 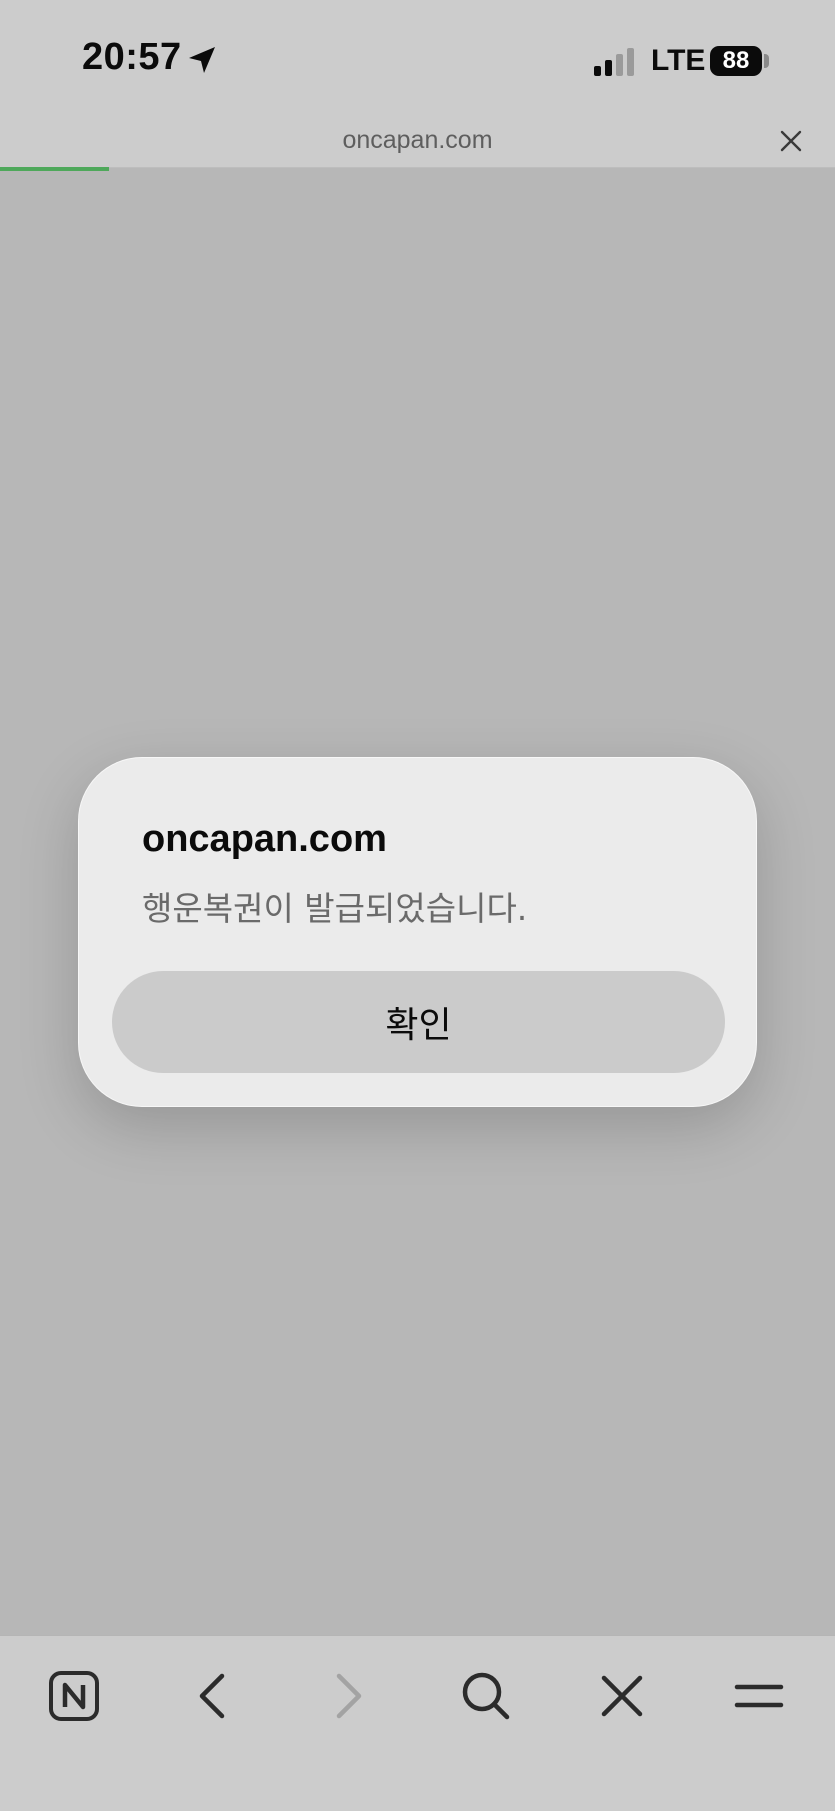 What do you see at coordinates (335, 908) in the screenshot?
I see `dialog-message: 행운복권이 발급되었습니다.` at bounding box center [335, 908].